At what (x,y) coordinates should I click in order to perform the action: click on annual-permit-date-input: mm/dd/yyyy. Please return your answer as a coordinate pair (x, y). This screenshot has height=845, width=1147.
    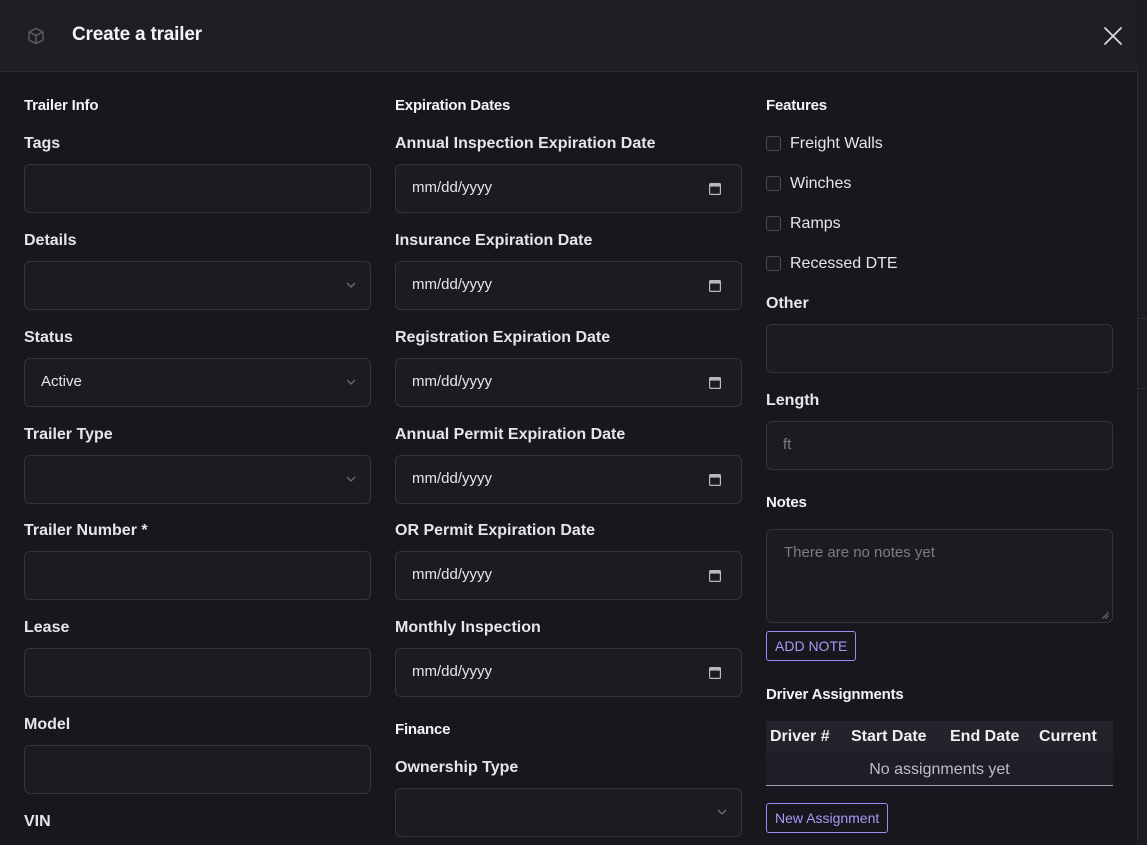
    Looking at the image, I should click on (568, 479).